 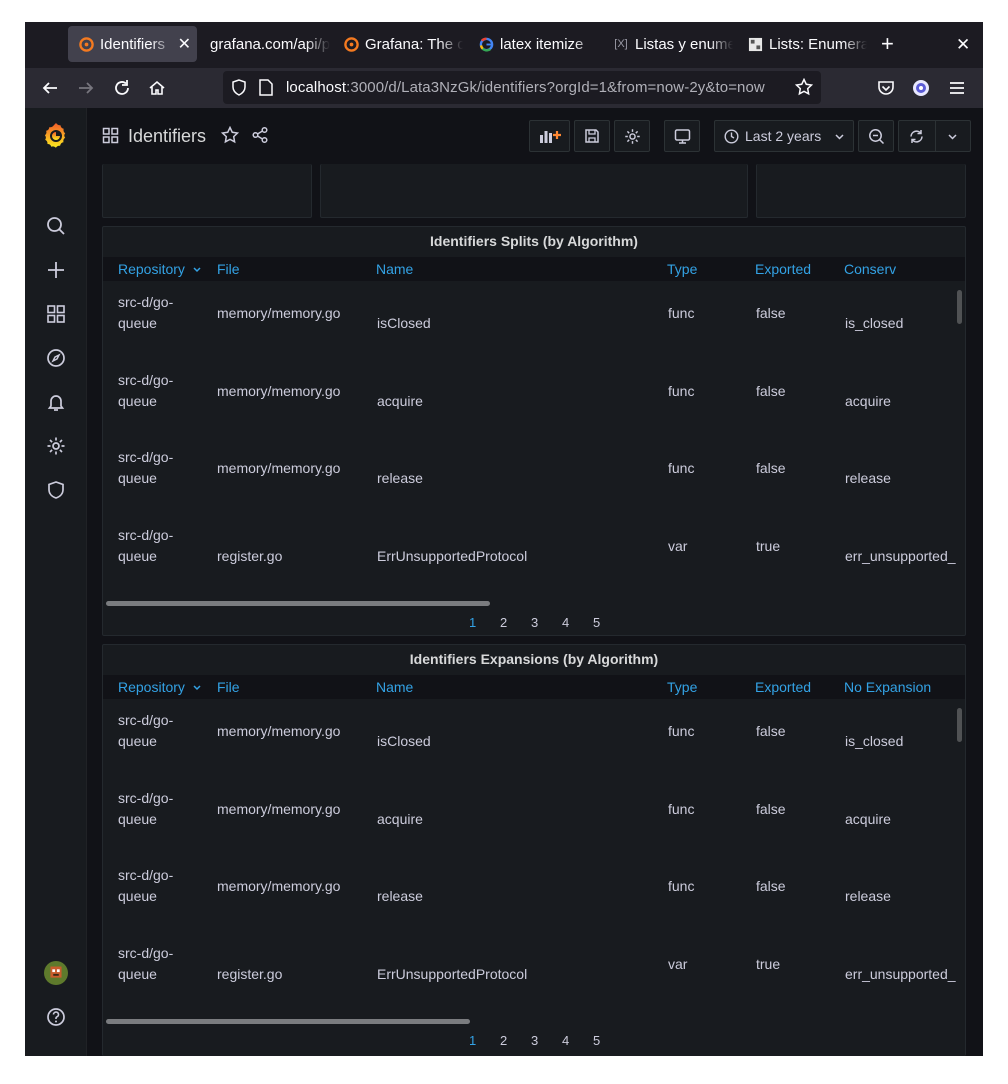 I want to click on add-panel-button, so click(x=549, y=136).